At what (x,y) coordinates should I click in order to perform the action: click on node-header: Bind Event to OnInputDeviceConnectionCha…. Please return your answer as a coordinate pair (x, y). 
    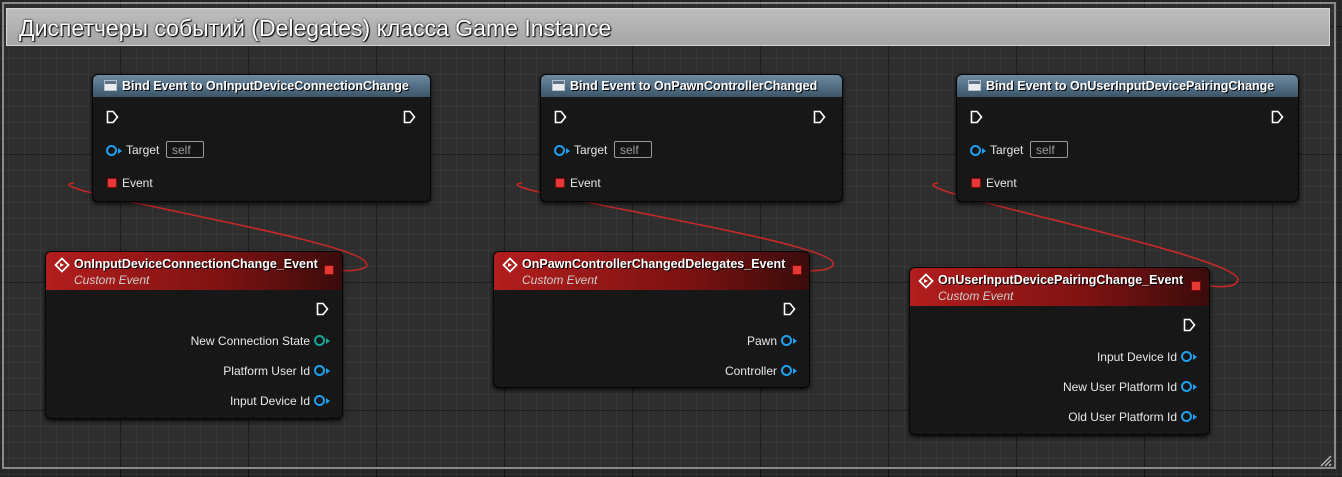
    Looking at the image, I should click on (261, 86).